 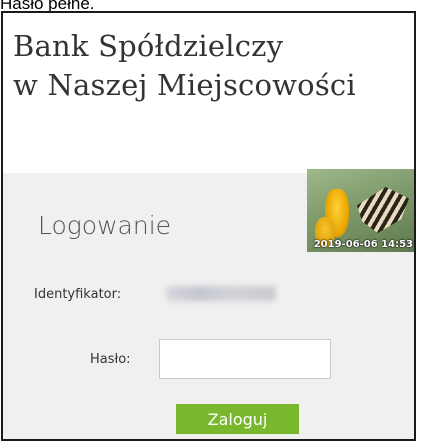 What do you see at coordinates (363, 244) in the screenshot?
I see `photo-timestamp: 2019-06-06 14:53` at bounding box center [363, 244].